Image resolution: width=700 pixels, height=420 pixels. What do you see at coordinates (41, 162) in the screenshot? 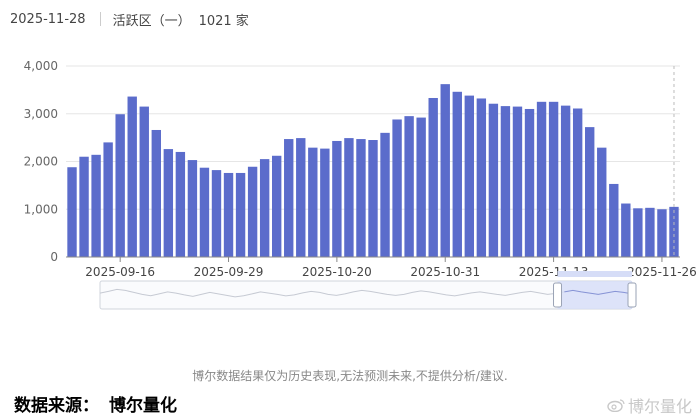
I see `y-tick-label: 2,000` at bounding box center [41, 162].